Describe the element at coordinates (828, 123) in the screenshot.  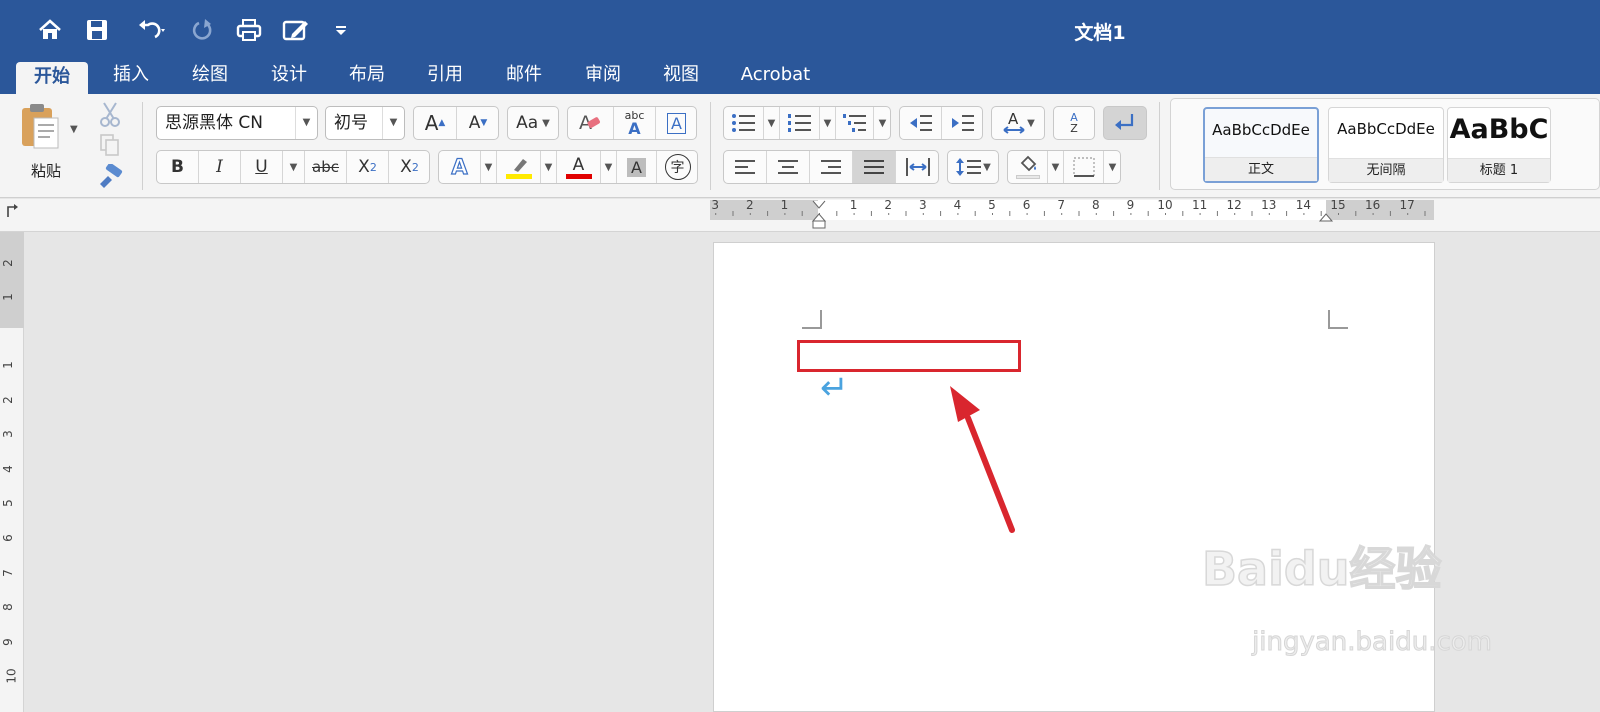
I see `numbering-dropdown: ▼` at that location.